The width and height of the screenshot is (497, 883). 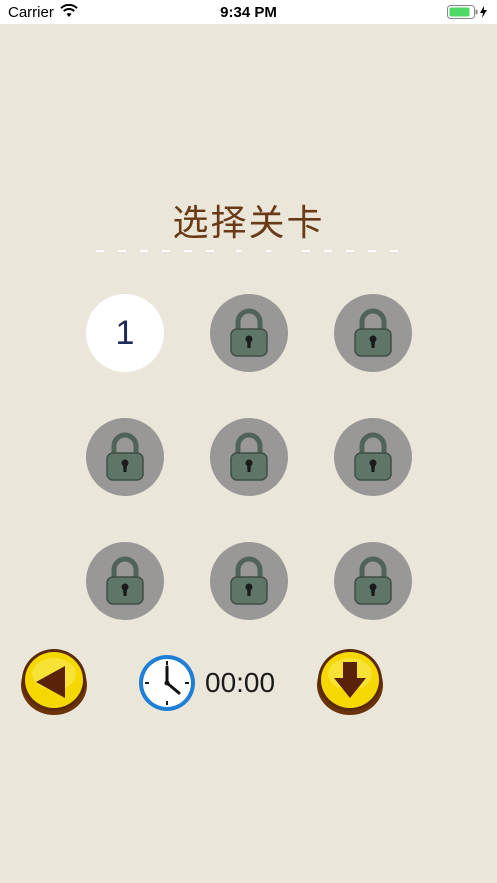 I want to click on level-button-9-locked, so click(x=373, y=581).